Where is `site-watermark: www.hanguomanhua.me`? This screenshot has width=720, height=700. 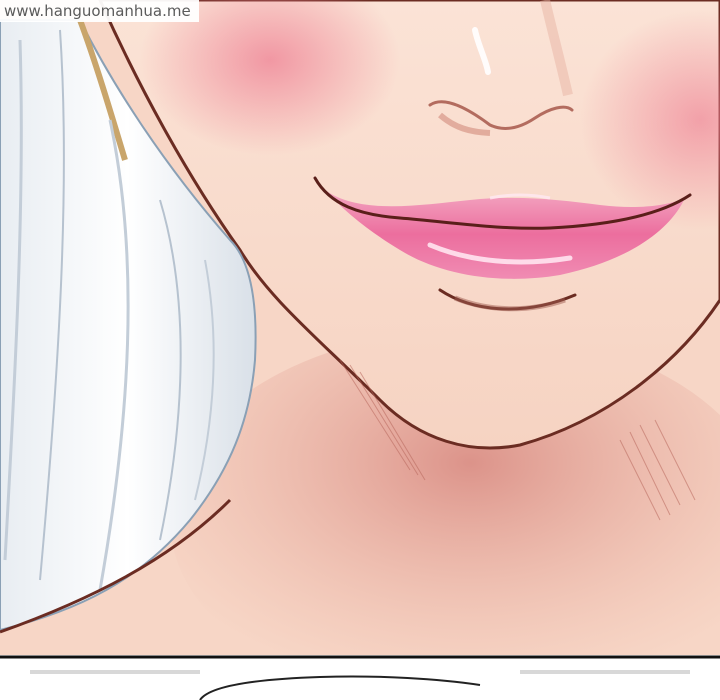 site-watermark: www.hanguomanhua.me is located at coordinates (99, 11).